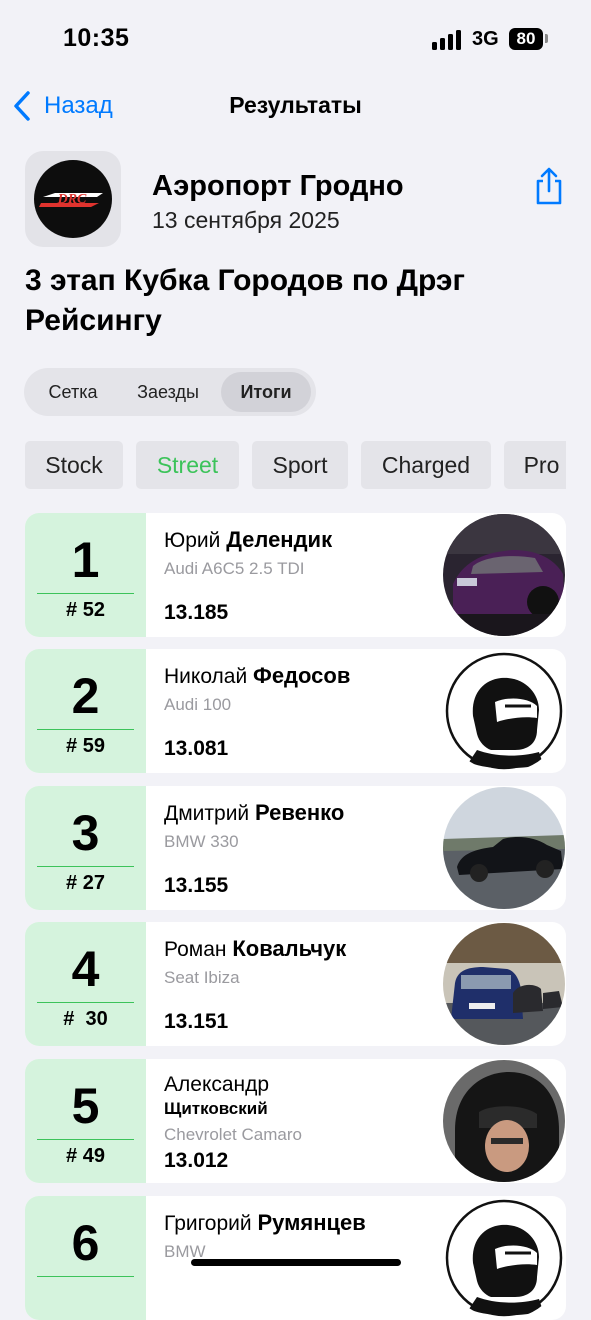  I want to click on driver-in-helmet-photo, so click(504, 1121).